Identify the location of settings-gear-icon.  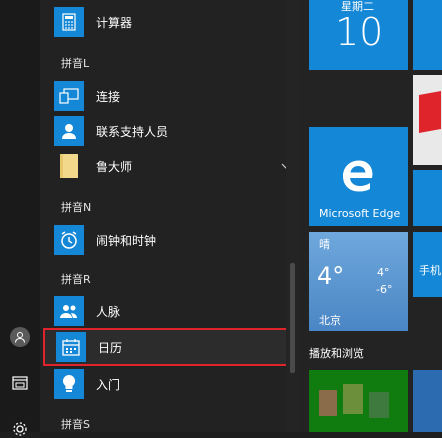
(20, 429).